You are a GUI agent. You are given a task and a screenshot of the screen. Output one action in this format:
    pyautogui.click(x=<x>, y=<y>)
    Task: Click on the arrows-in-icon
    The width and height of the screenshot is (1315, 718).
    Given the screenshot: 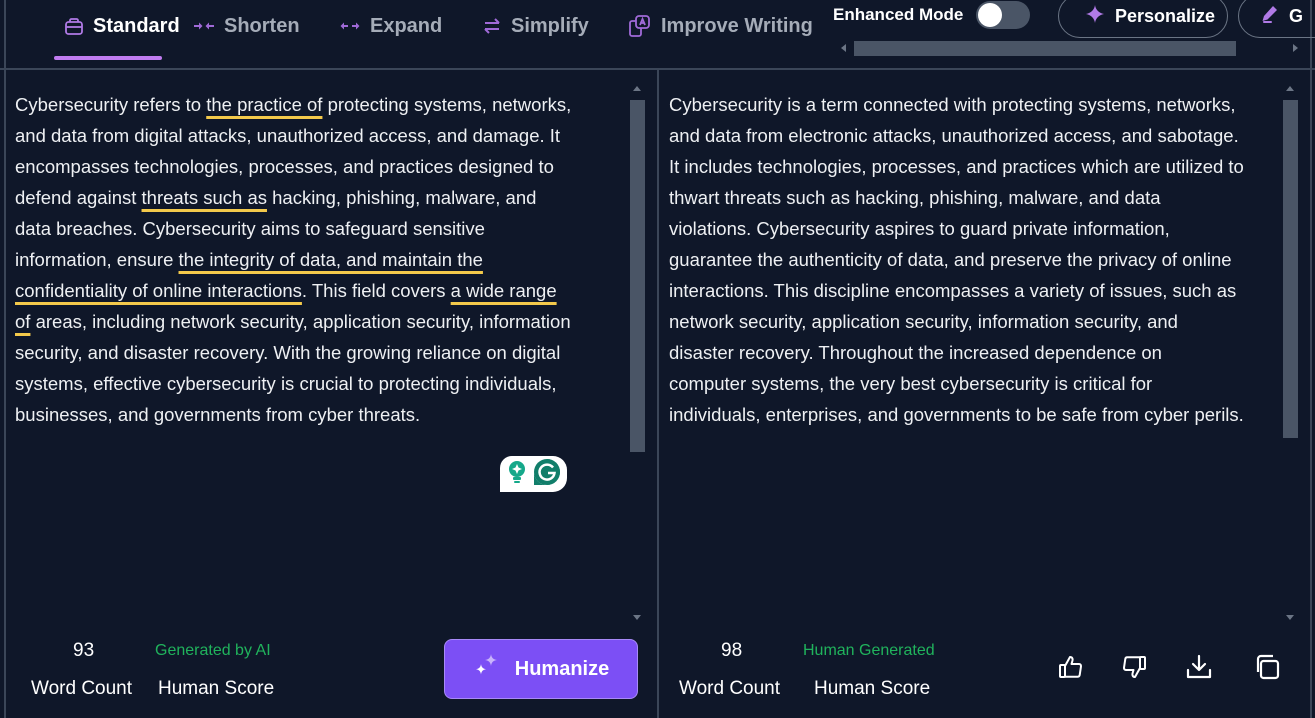 What is the action you would take?
    pyautogui.click(x=204, y=26)
    